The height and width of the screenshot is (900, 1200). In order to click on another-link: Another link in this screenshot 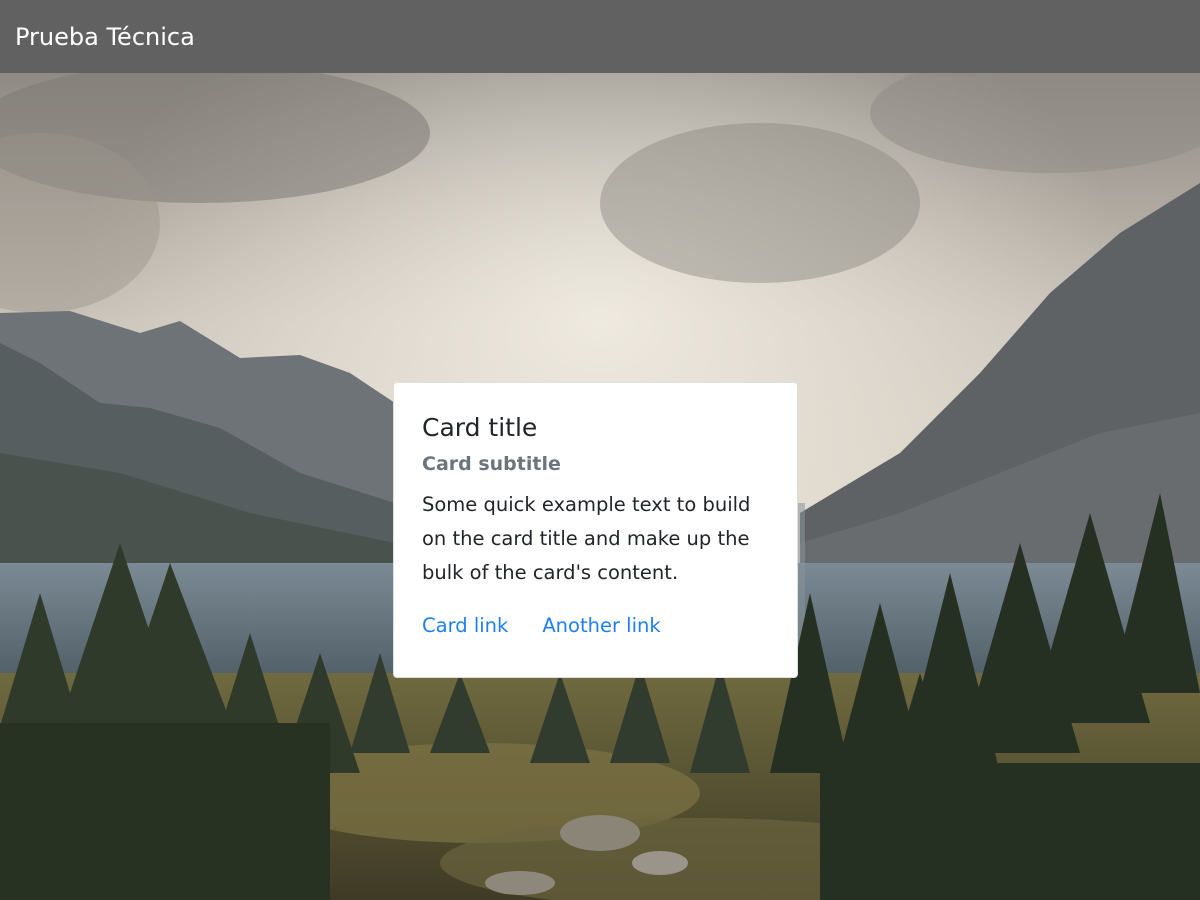, I will do `click(601, 625)`.